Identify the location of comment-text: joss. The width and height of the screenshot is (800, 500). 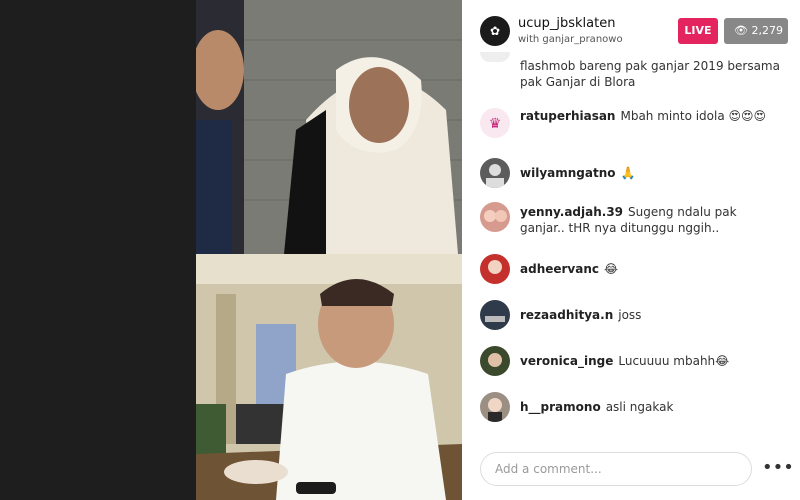
(630, 315).